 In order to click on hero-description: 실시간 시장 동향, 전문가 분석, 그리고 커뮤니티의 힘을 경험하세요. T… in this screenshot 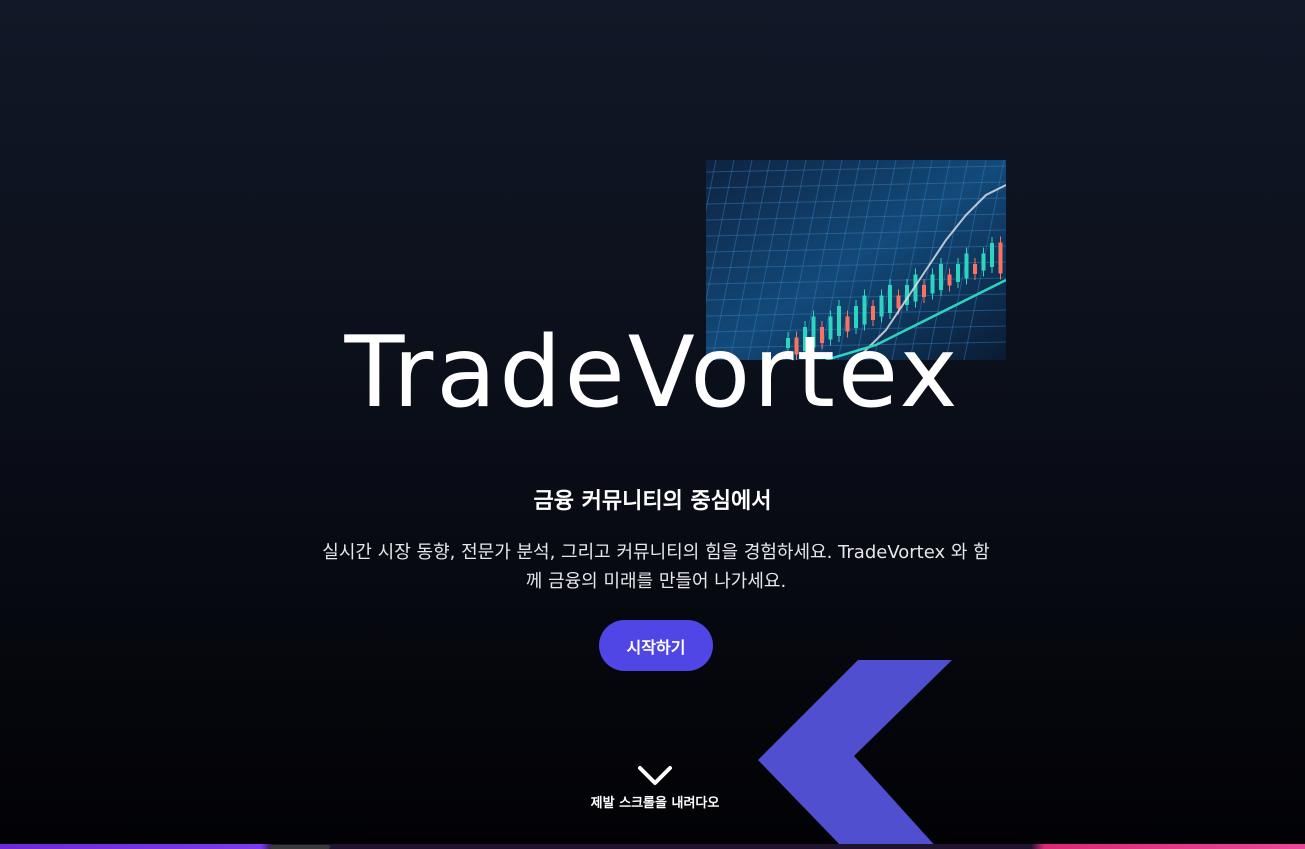, I will do `click(656, 567)`.